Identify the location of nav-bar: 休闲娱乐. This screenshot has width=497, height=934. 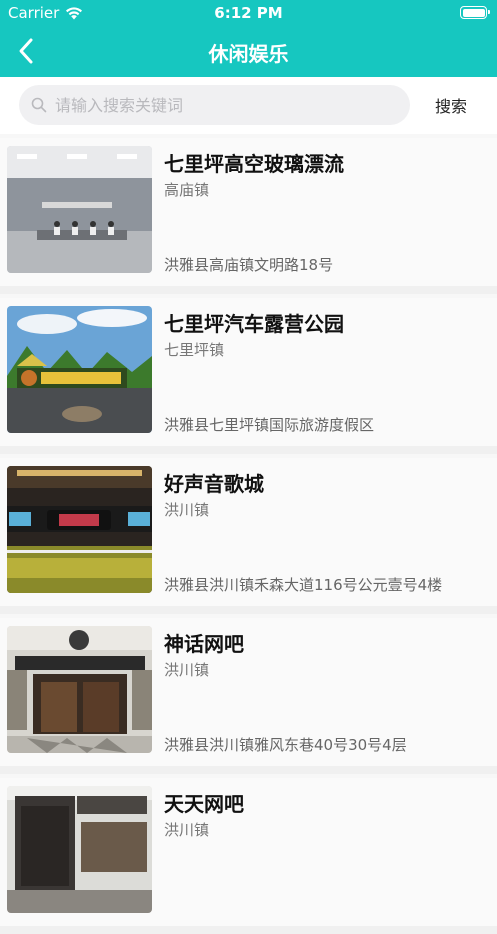
(248, 51).